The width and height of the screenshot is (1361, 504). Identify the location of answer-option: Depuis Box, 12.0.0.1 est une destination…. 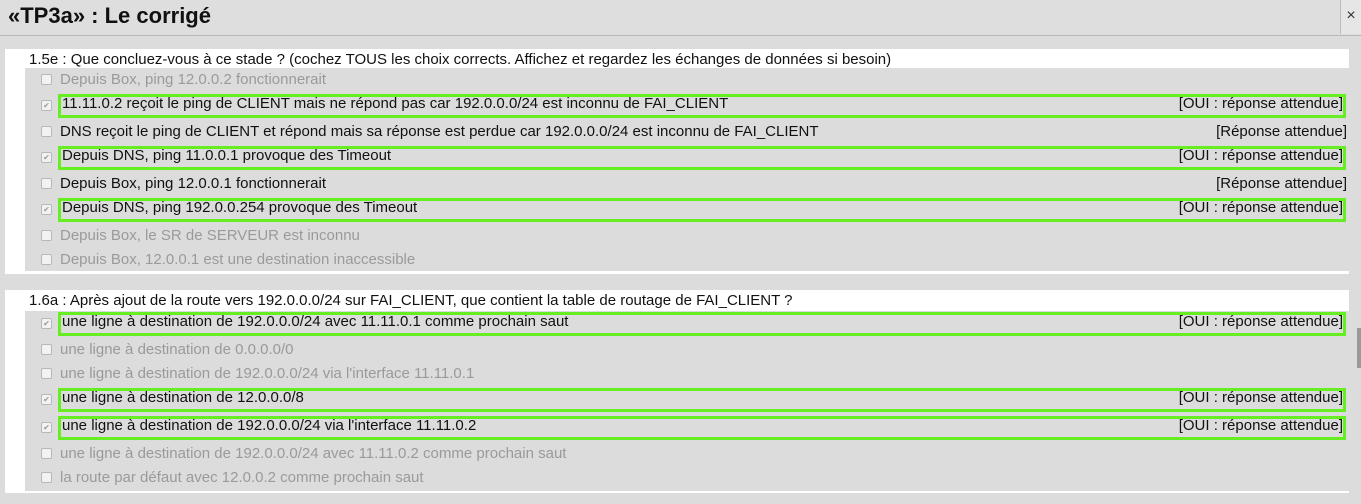
(687, 260).